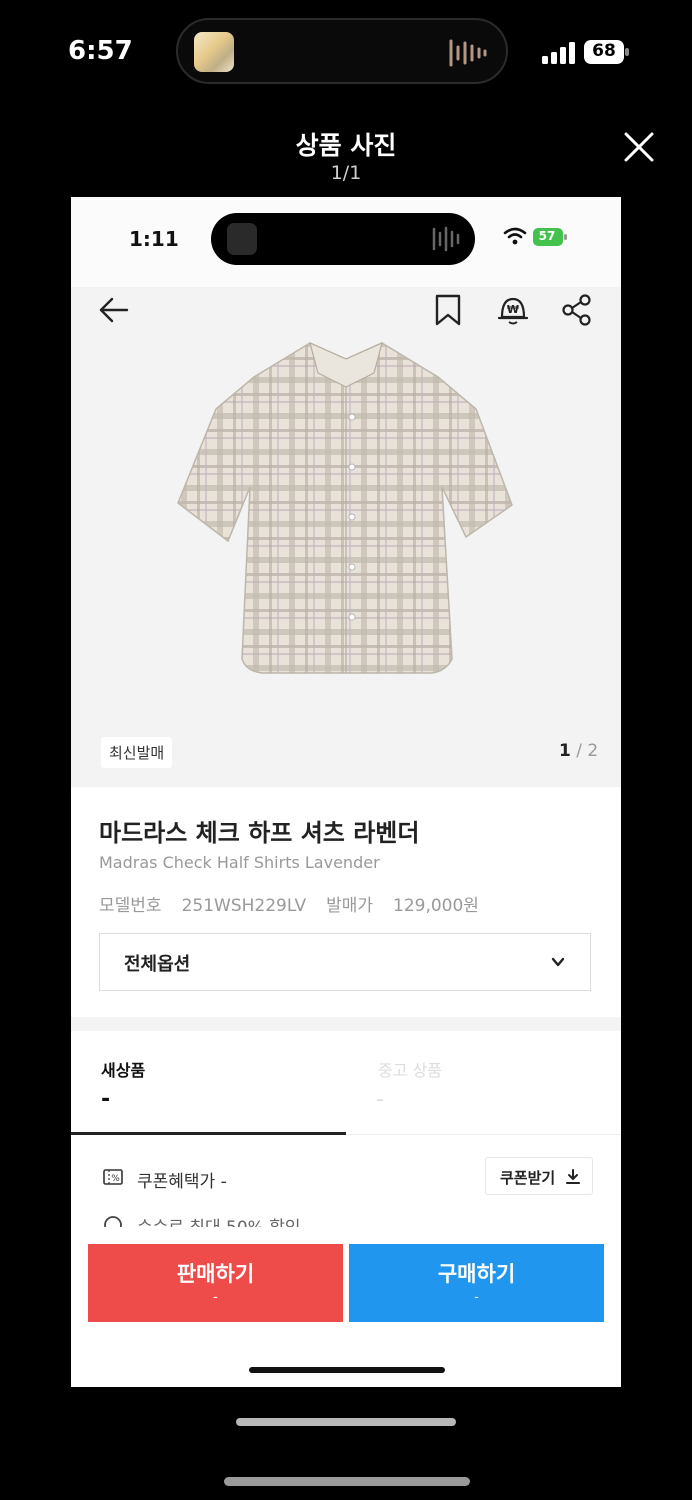 This screenshot has height=1500, width=692. What do you see at coordinates (515, 236) in the screenshot?
I see `wifi-icon` at bounding box center [515, 236].